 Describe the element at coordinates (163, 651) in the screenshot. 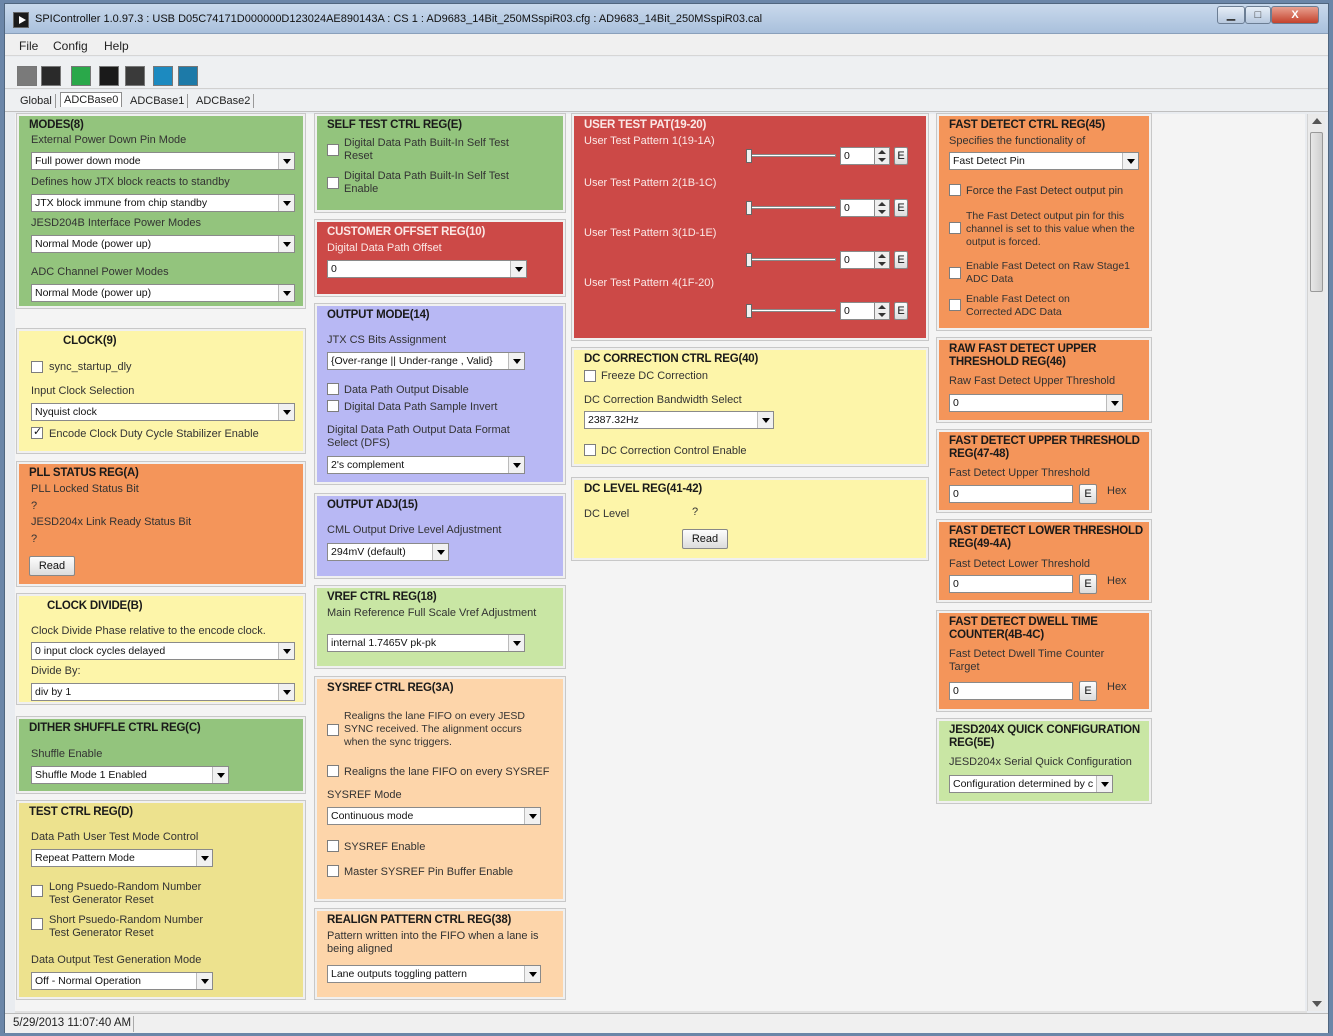

I see `clock-phase-select: 0 input clock cycles delayed` at that location.